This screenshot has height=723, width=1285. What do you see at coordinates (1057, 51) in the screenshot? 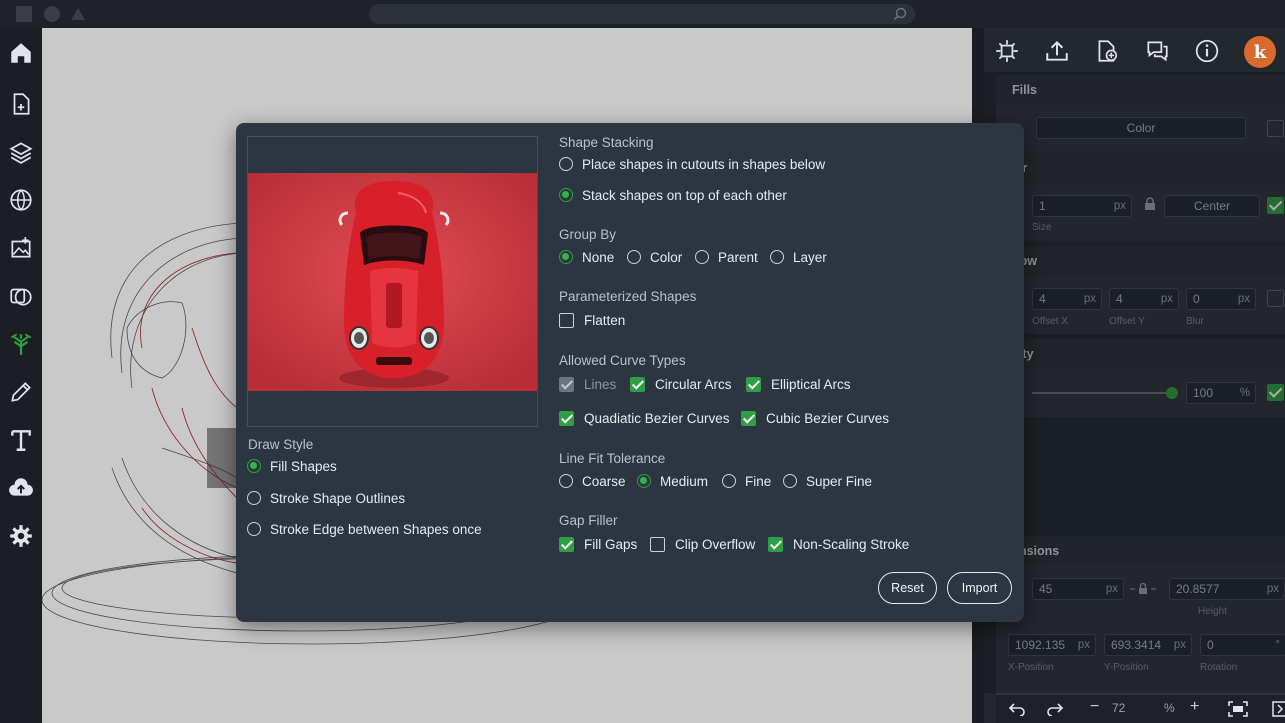
I see `export-icon` at bounding box center [1057, 51].